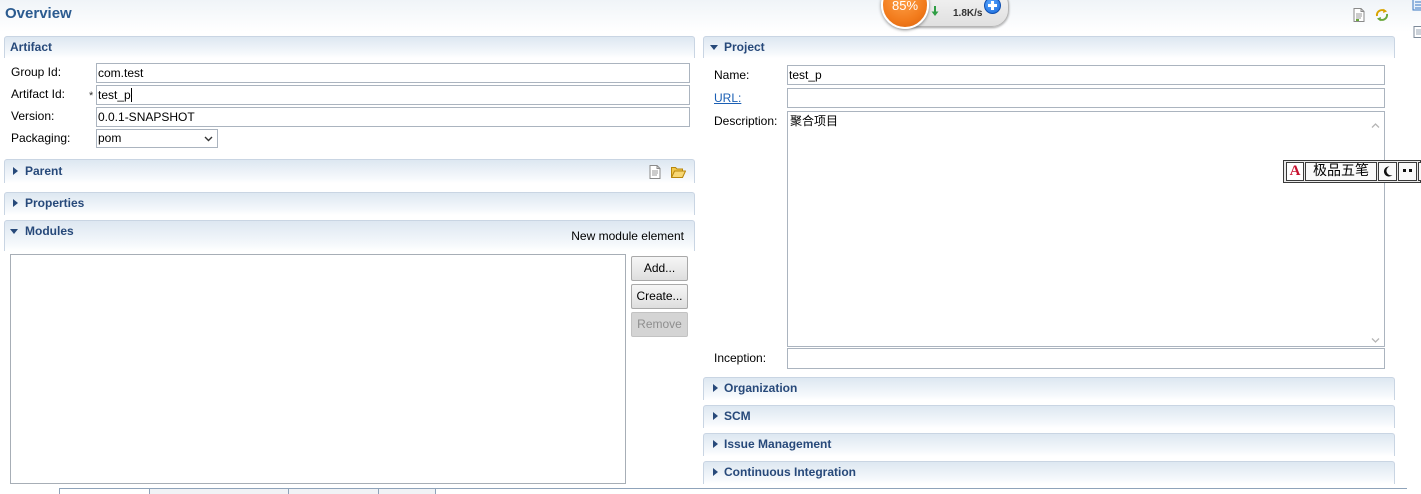  Describe the element at coordinates (746, 121) in the screenshot. I see `description-label: Description:` at that location.